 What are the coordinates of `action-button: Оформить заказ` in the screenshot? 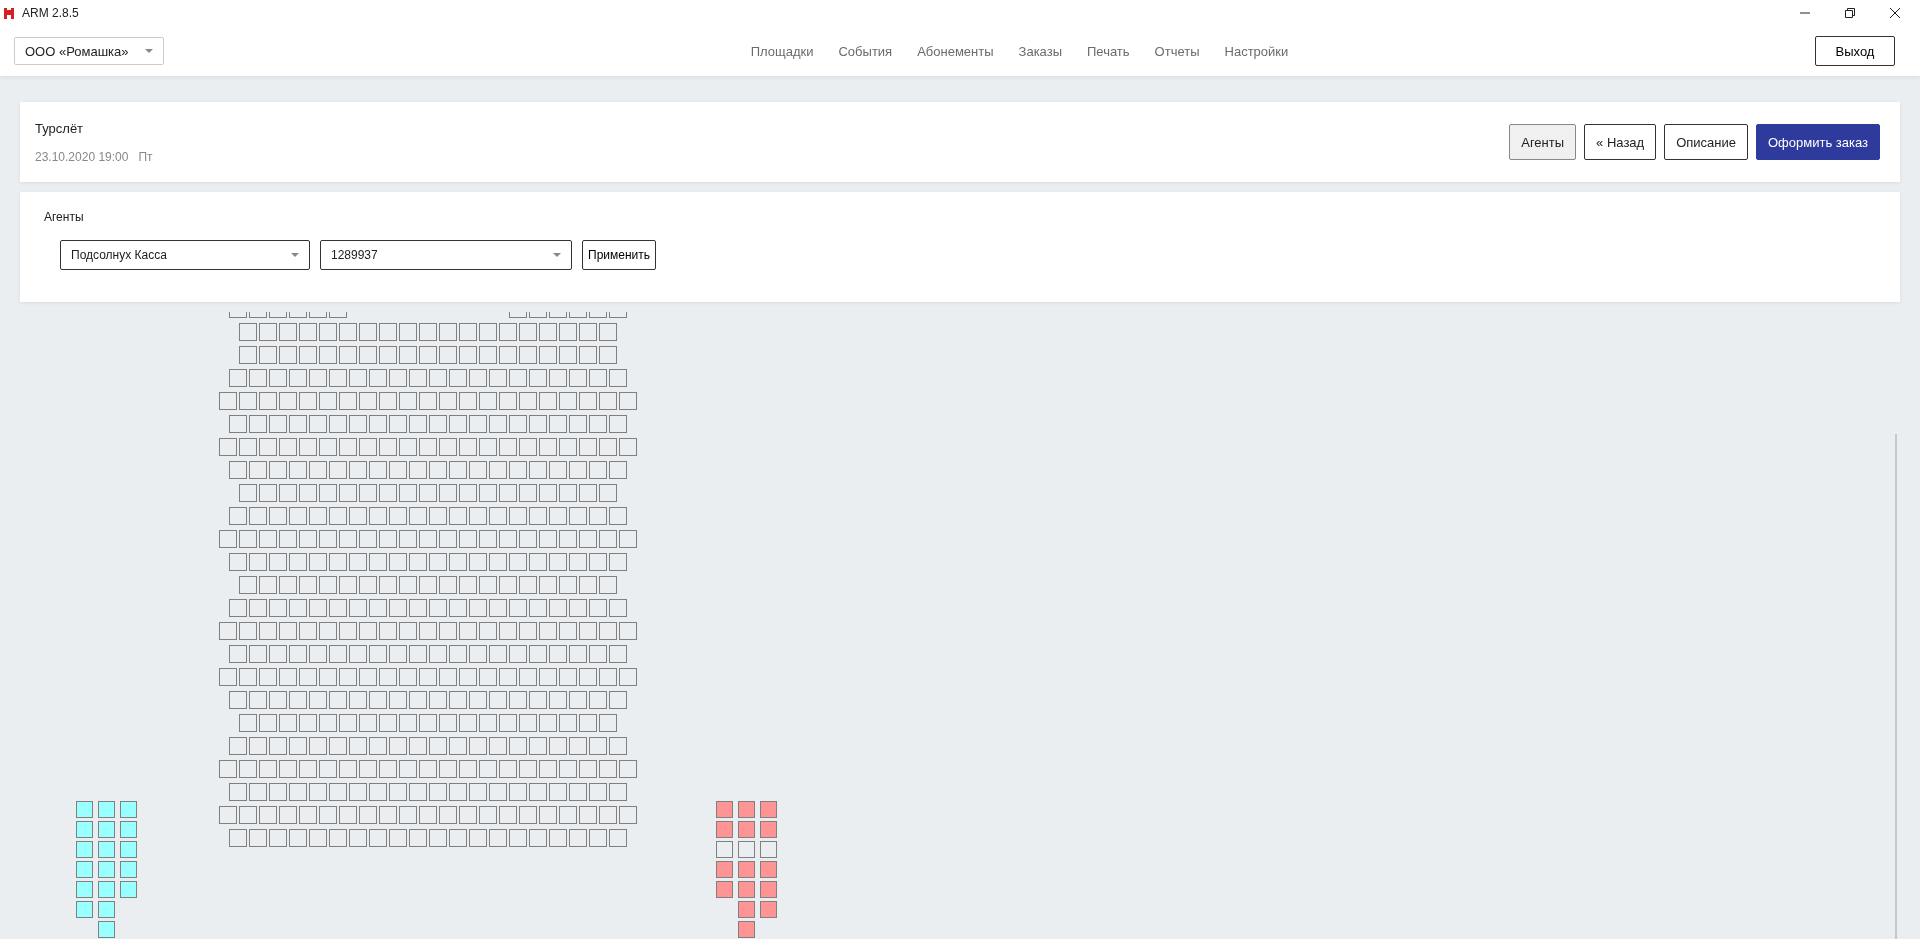 It's located at (1818, 142).